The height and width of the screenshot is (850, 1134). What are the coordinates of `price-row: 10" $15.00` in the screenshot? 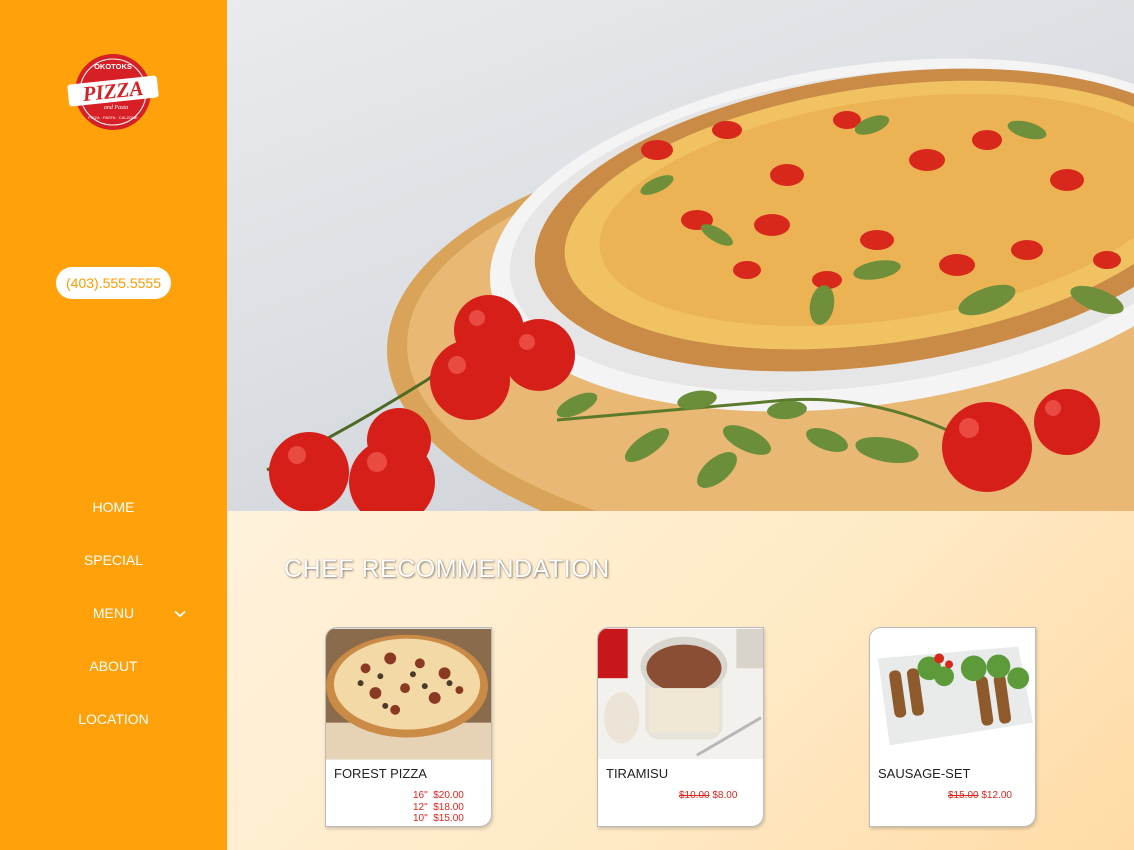 It's located at (438, 819).